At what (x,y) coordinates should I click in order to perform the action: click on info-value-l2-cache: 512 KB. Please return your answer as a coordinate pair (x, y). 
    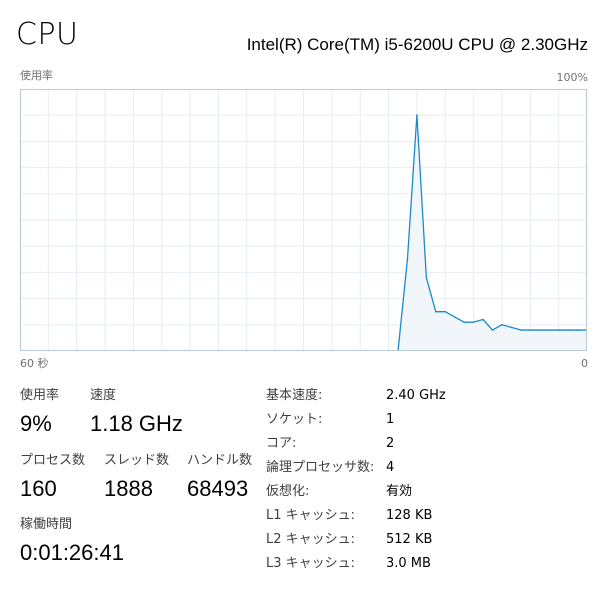
    Looking at the image, I should click on (409, 539).